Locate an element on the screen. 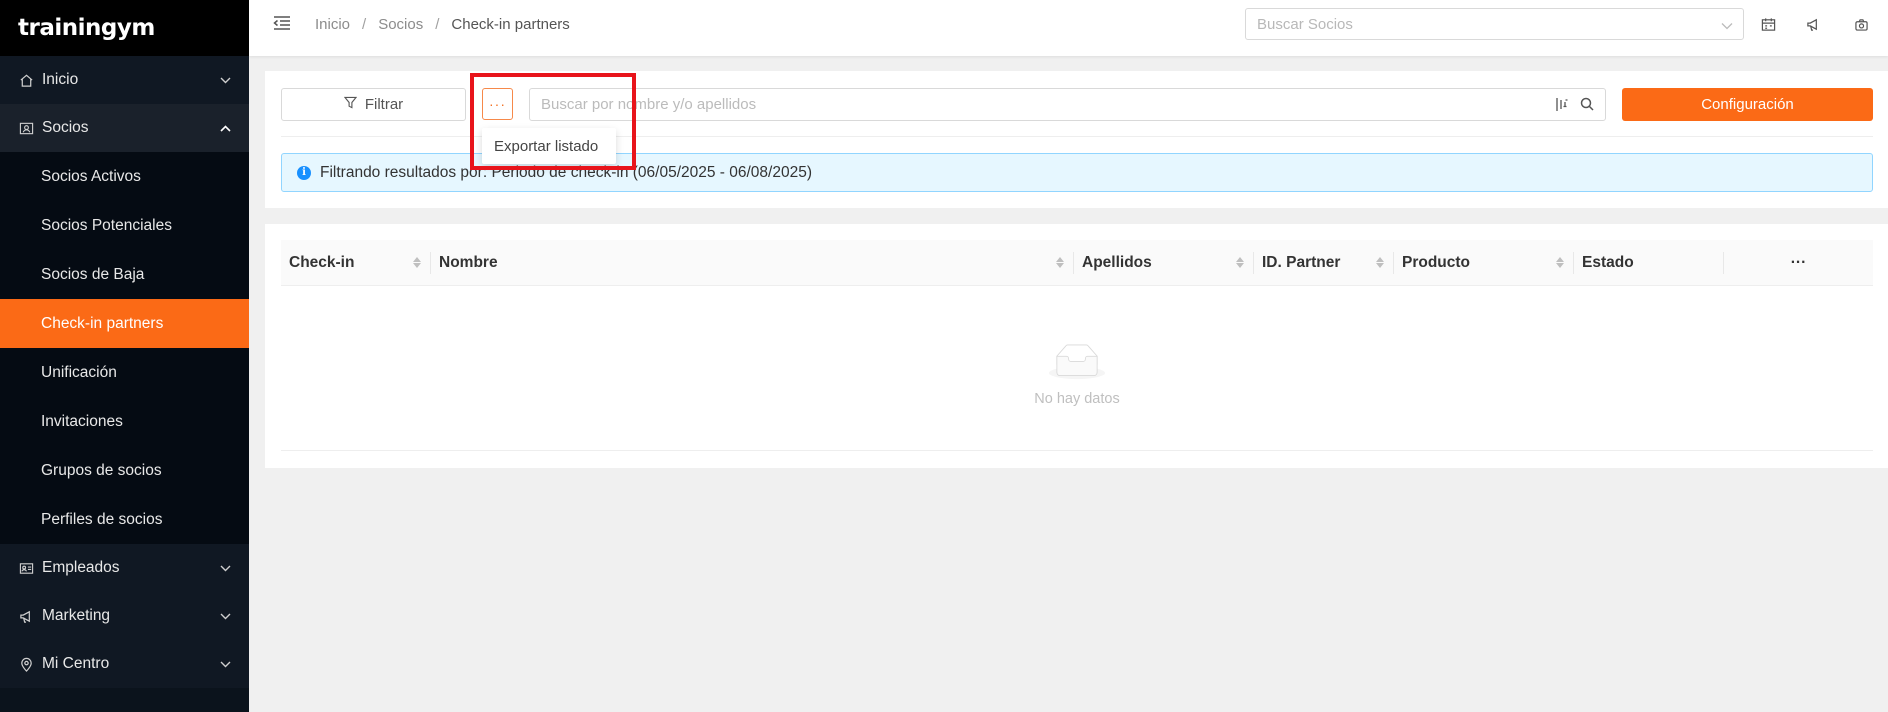  sidebar-item-label: Mi Centro is located at coordinates (76, 663).